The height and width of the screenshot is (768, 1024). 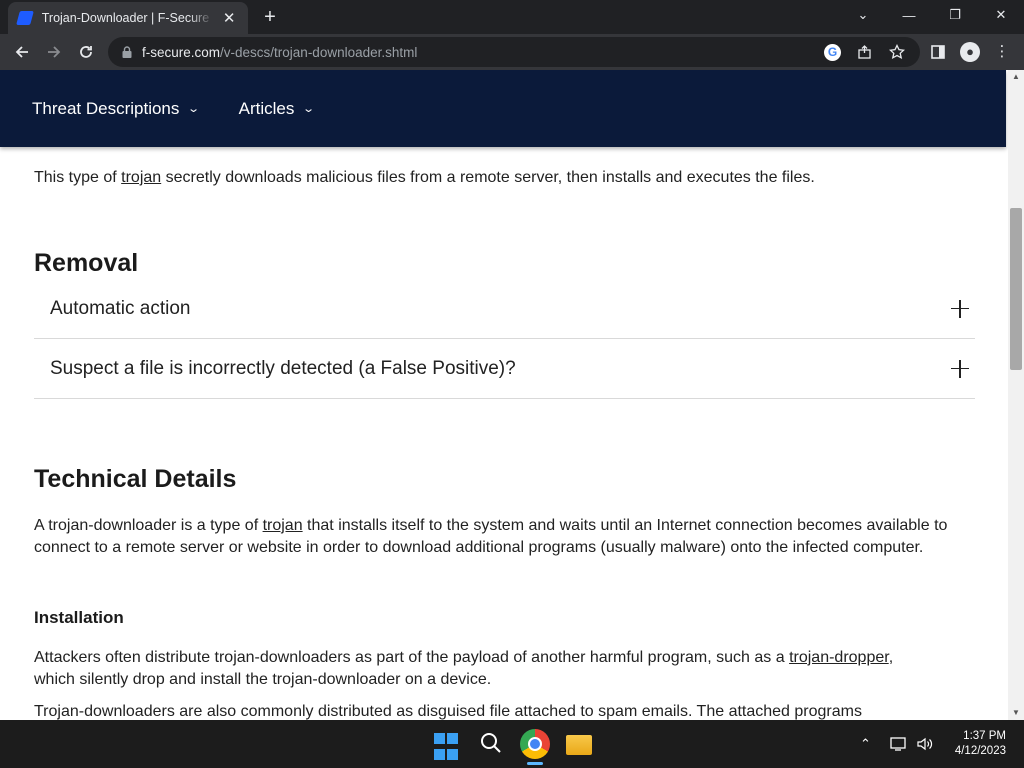 What do you see at coordinates (970, 52) in the screenshot?
I see `profile-avatar-icon: ●` at bounding box center [970, 52].